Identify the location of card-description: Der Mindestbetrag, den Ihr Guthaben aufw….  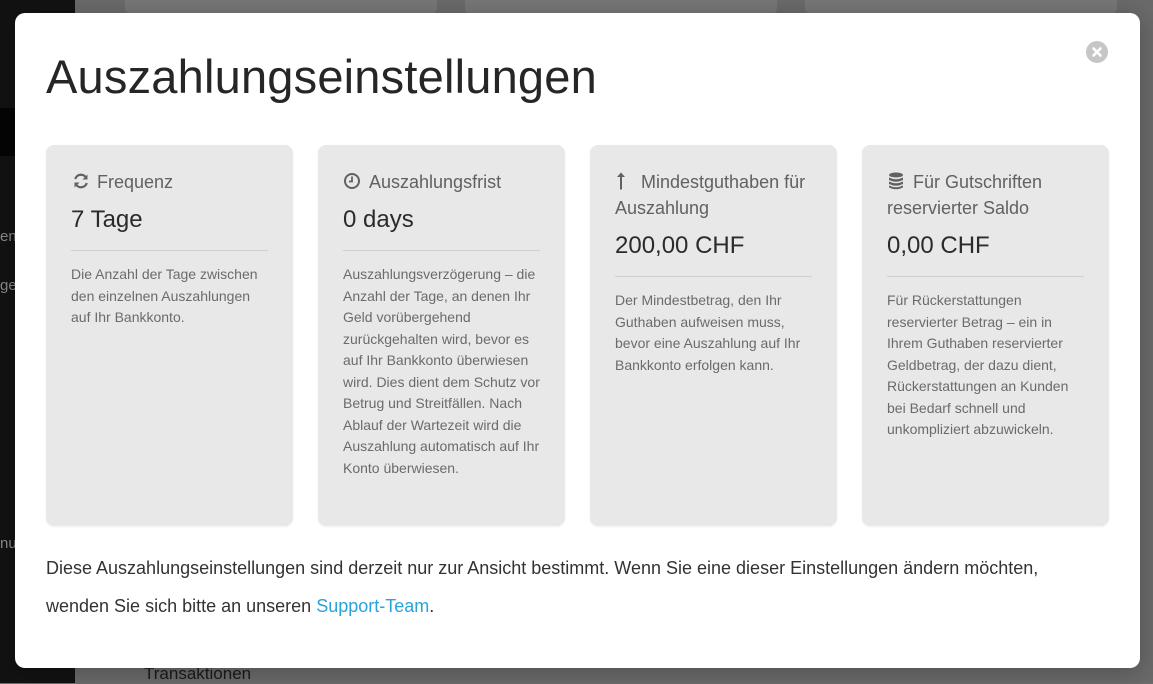
(708, 332).